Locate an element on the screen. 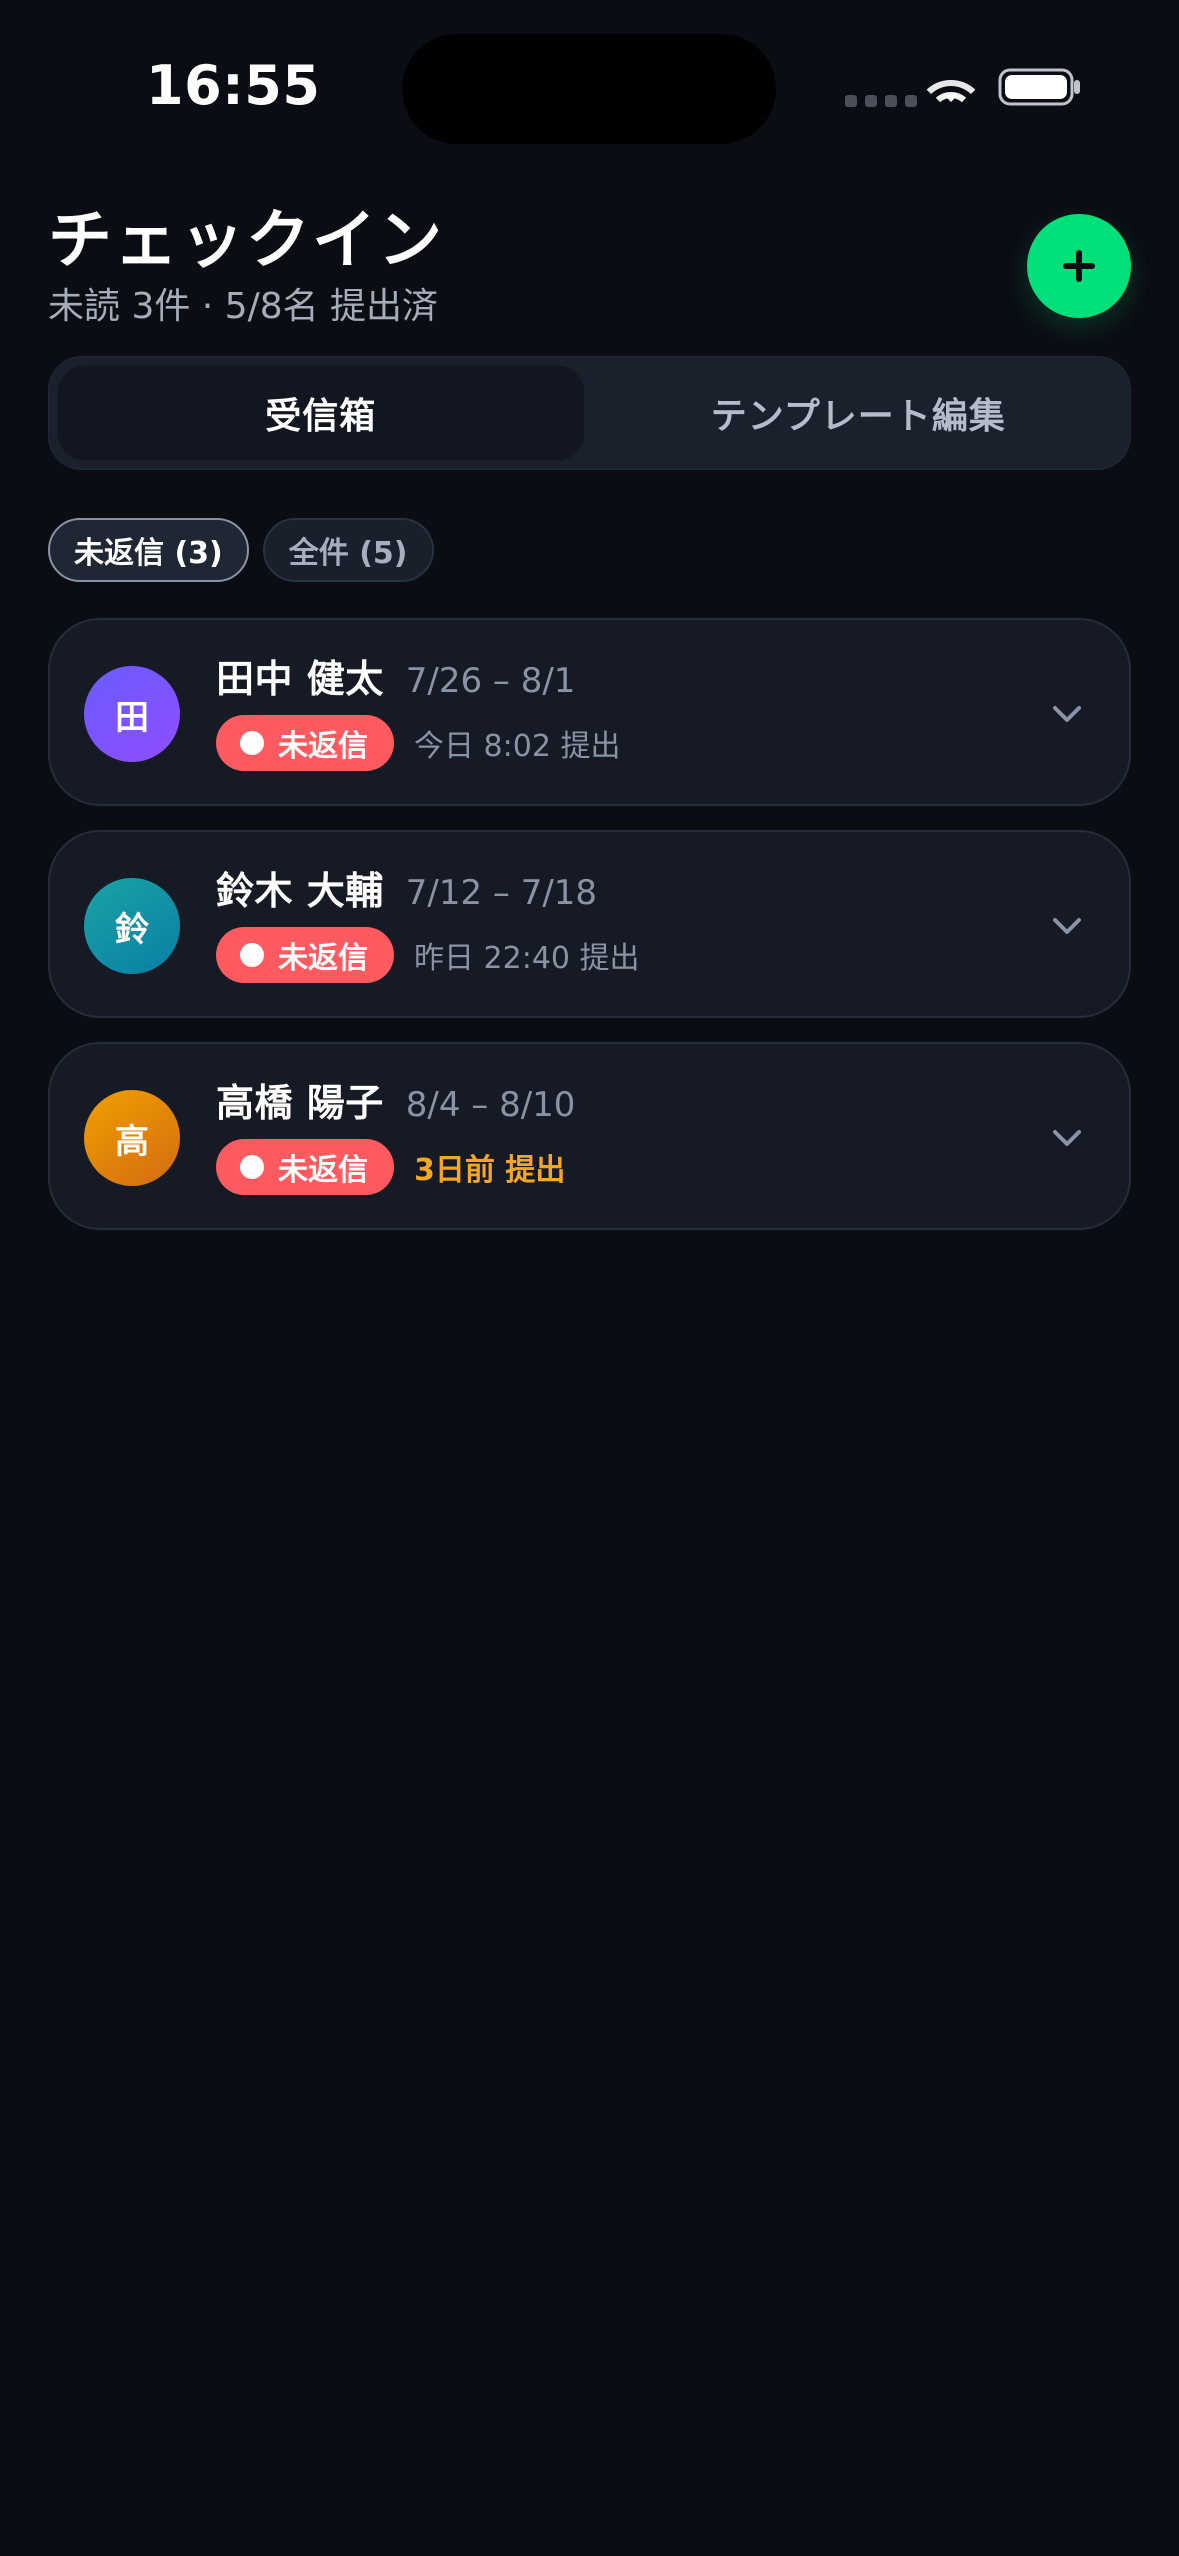  submitted-time: 3日前 提出 is located at coordinates (490, 1170).